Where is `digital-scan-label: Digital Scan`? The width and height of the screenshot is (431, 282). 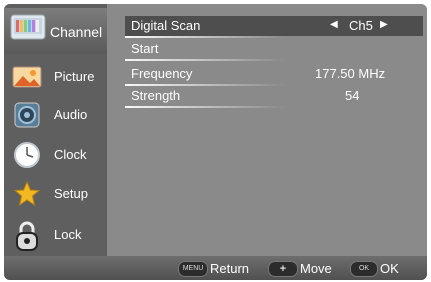 digital-scan-label: Digital Scan is located at coordinates (166, 25).